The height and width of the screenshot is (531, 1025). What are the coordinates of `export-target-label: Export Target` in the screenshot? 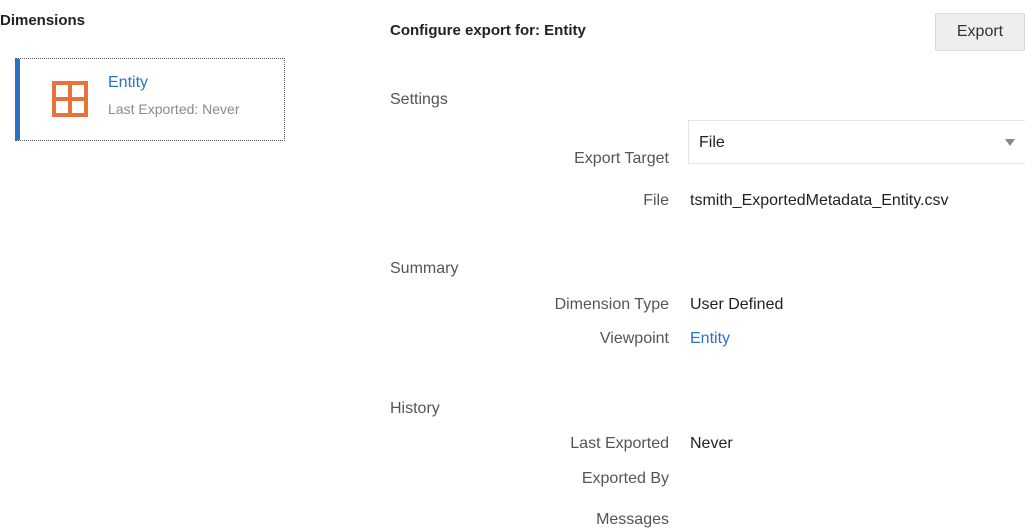 It's located at (621, 158).